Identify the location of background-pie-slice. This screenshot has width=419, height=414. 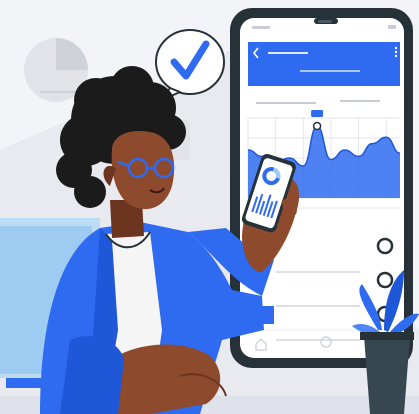
(72, 54).